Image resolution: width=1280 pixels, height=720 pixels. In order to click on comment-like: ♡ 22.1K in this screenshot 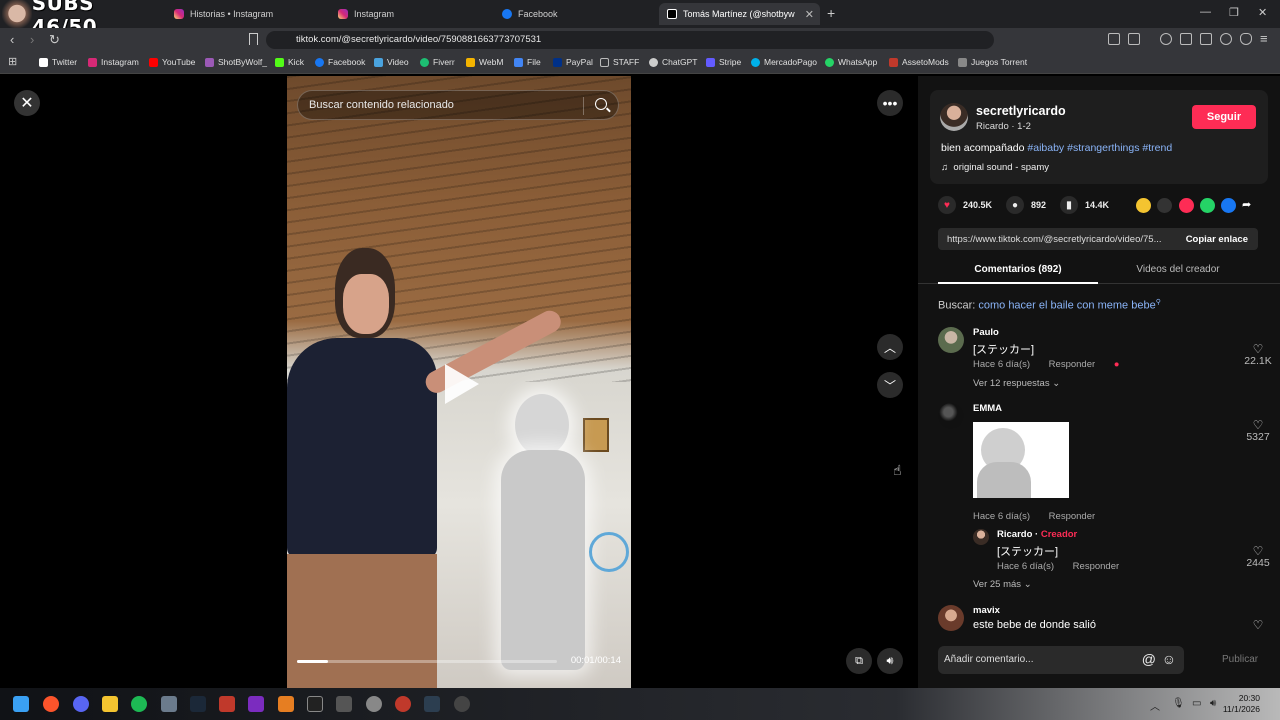, I will do `click(1258, 355)`.